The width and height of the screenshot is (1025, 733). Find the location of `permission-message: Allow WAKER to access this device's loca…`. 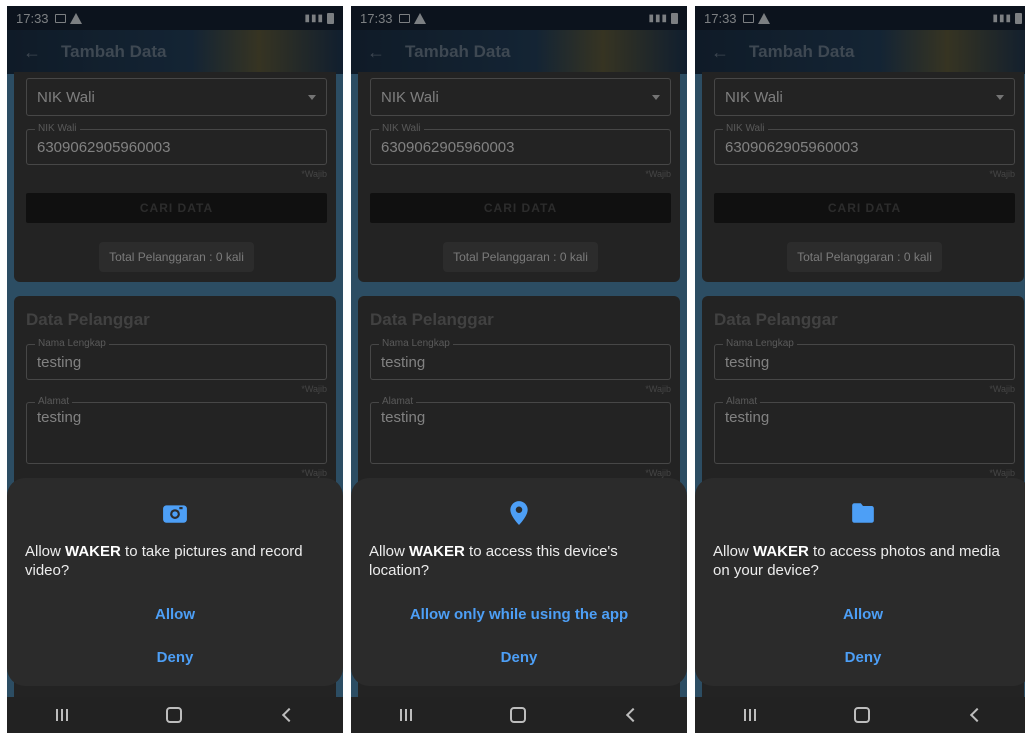

permission-message: Allow WAKER to access this device's loca… is located at coordinates (518, 561).